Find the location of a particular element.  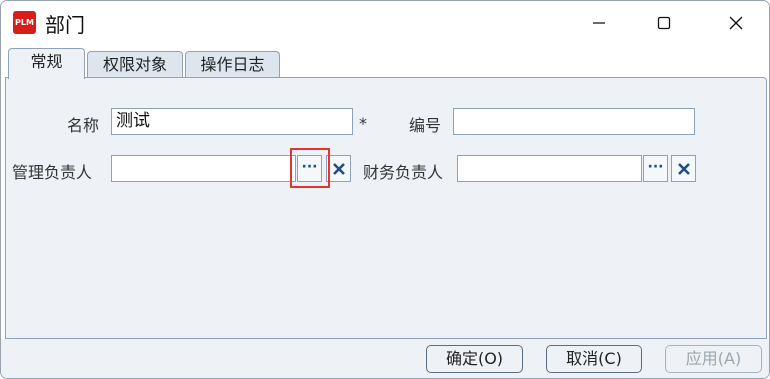

name-label: 名称 is located at coordinates (83, 125).